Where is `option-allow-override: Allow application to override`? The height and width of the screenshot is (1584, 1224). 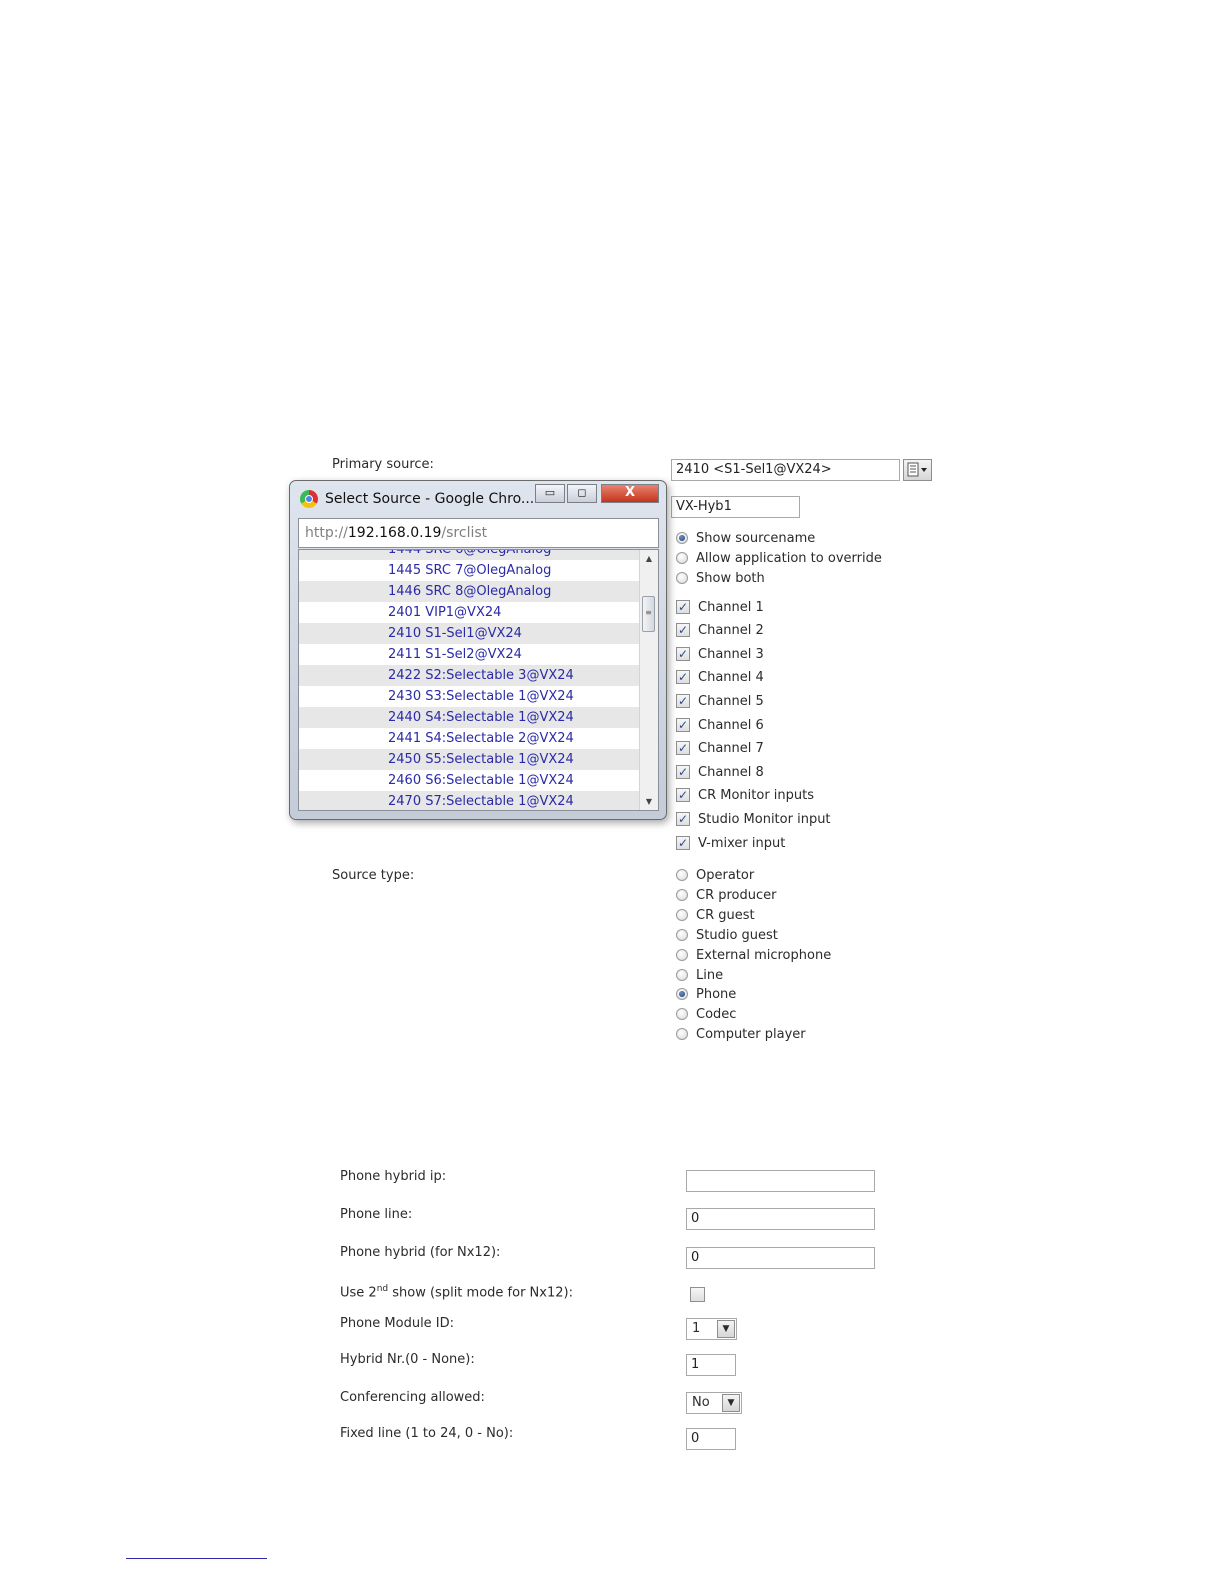
option-allow-override: Allow application to override is located at coordinates (779, 561).